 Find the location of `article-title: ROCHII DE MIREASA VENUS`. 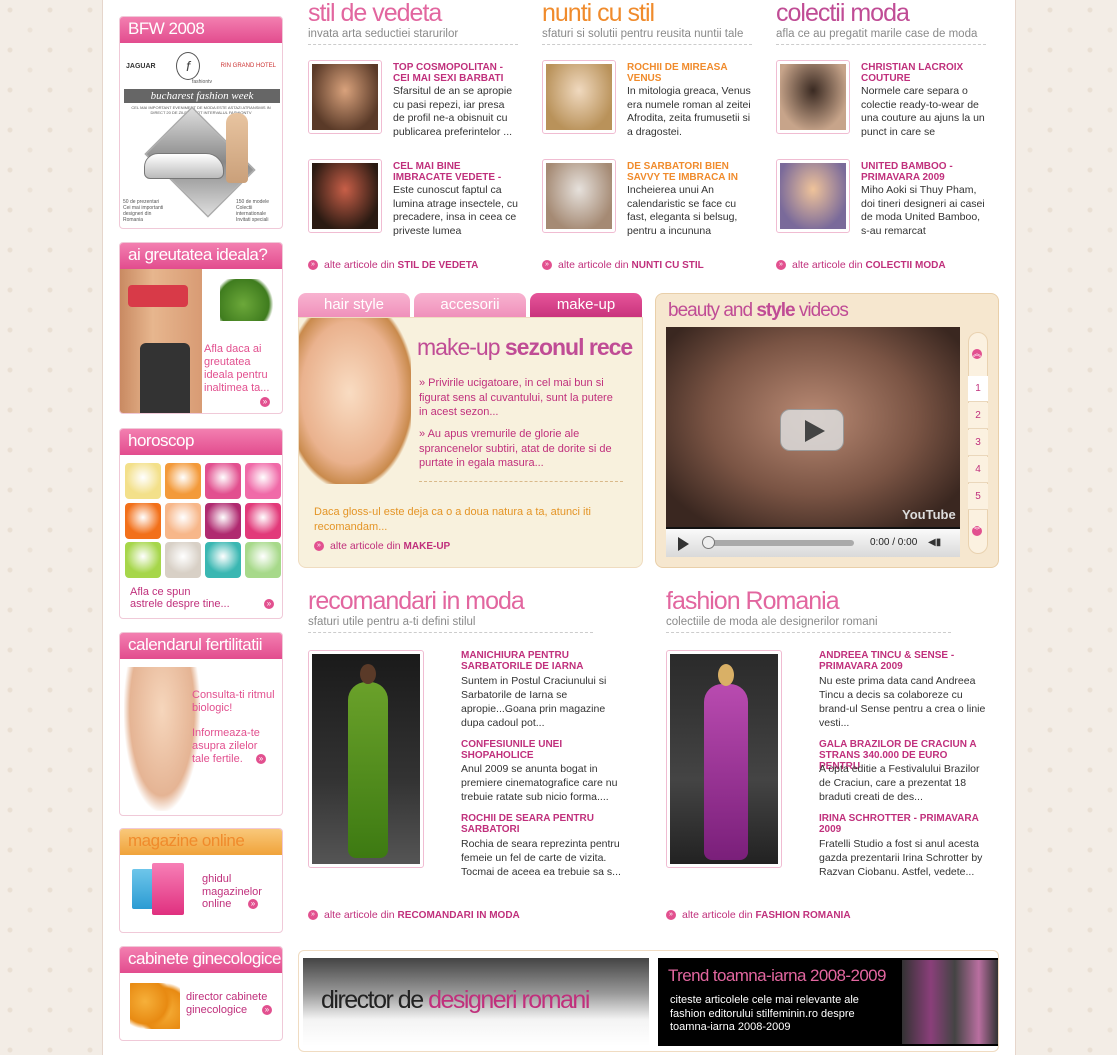

article-title: ROCHII DE MIREASA VENUS is located at coordinates (691, 73).